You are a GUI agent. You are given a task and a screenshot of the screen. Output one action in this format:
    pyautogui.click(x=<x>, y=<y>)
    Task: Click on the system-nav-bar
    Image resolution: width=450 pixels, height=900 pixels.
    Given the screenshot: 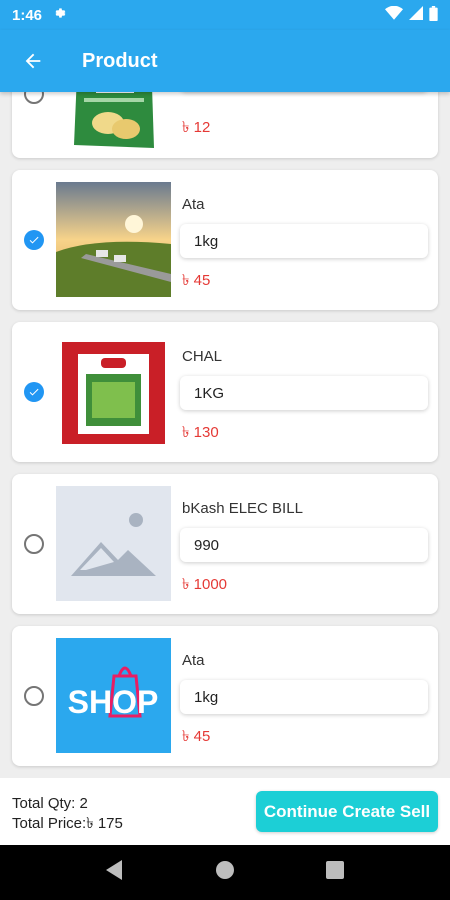 What is the action you would take?
    pyautogui.click(x=225, y=872)
    